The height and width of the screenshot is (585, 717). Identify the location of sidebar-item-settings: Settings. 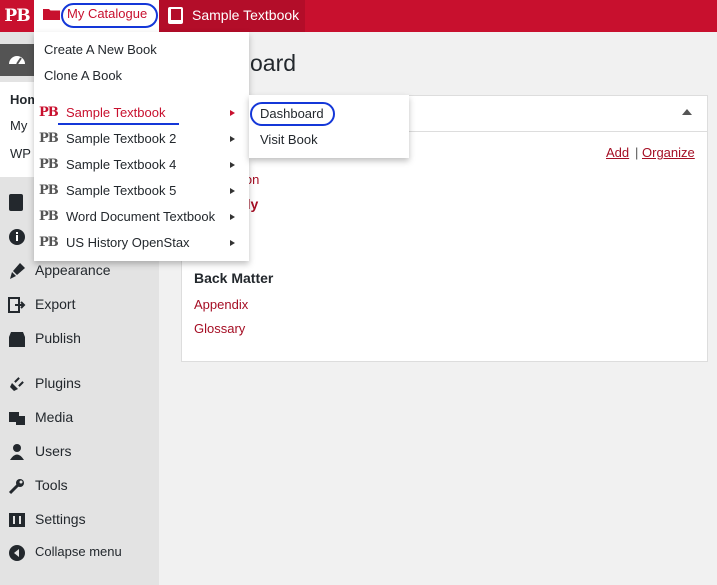
(79, 520).